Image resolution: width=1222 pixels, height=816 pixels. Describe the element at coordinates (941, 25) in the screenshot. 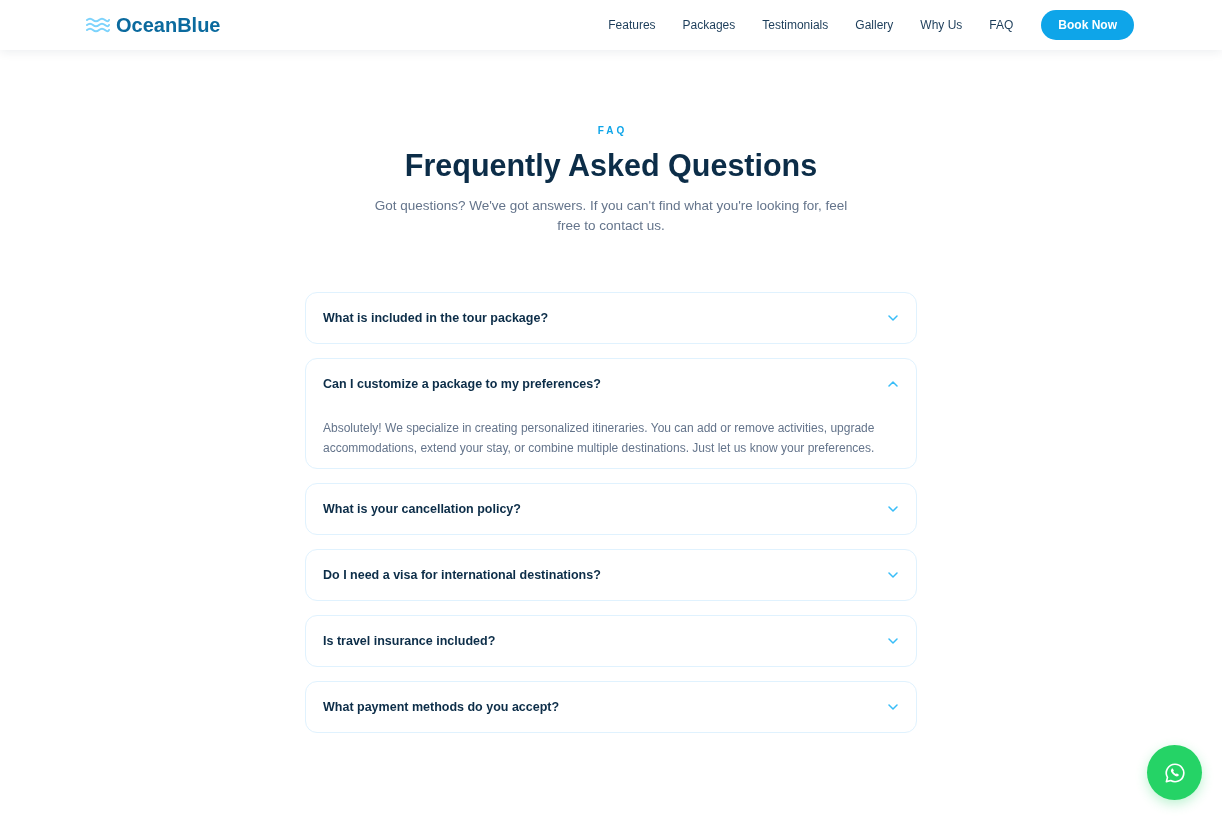

I see `nav-link: Why Us` at that location.